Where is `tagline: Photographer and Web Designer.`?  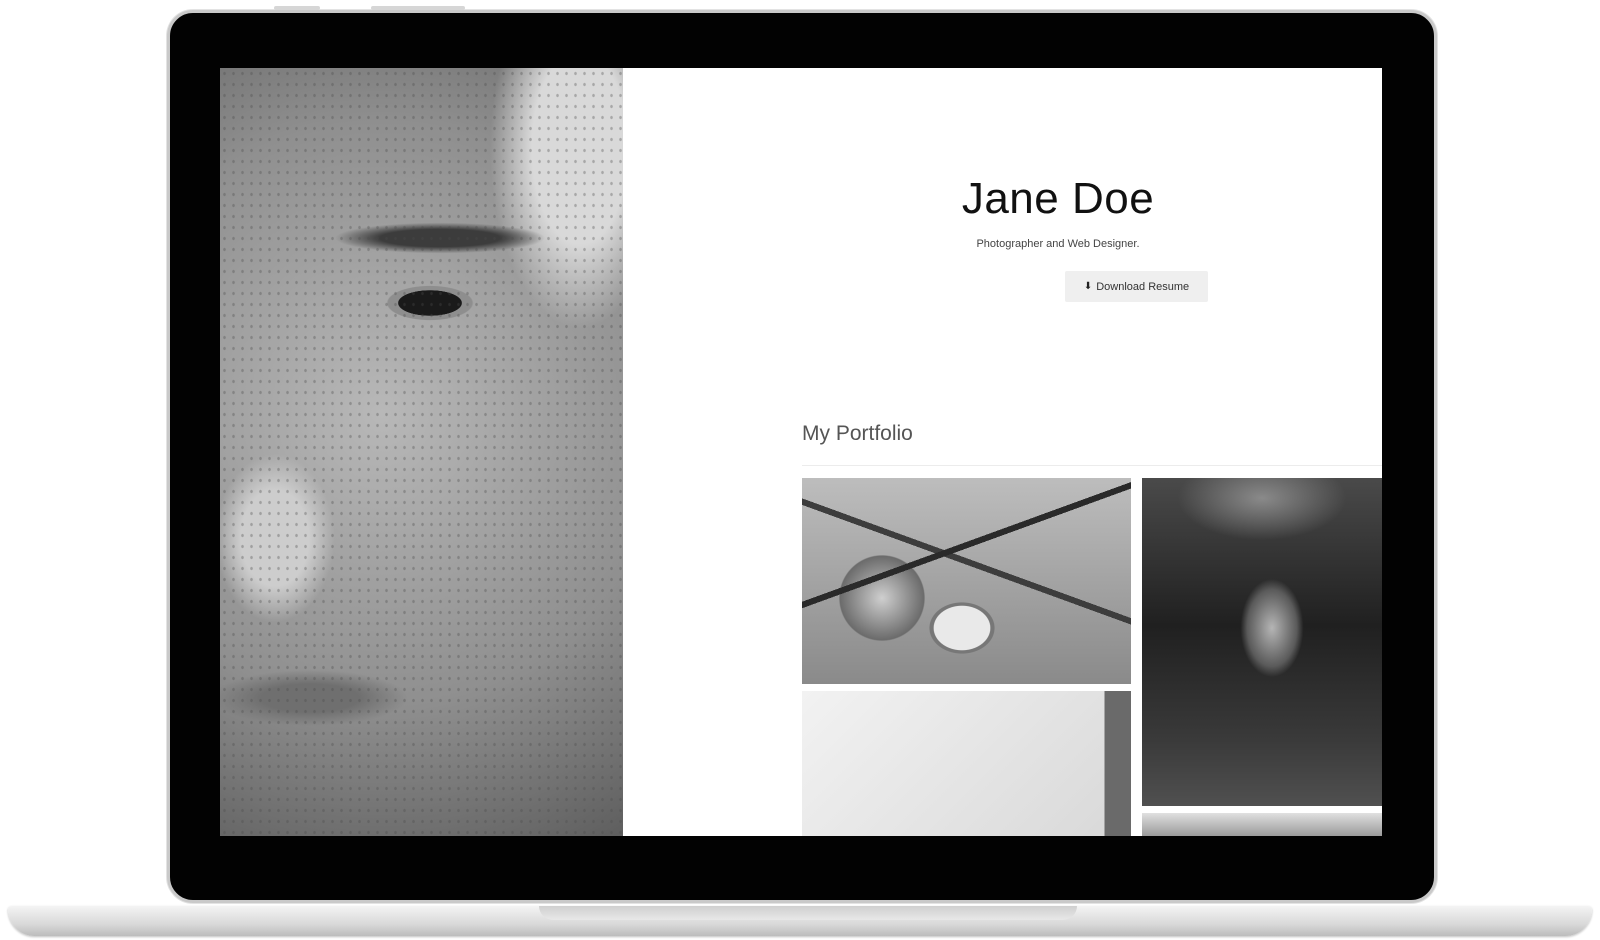
tagline: Photographer and Web Designer. is located at coordinates (1058, 244).